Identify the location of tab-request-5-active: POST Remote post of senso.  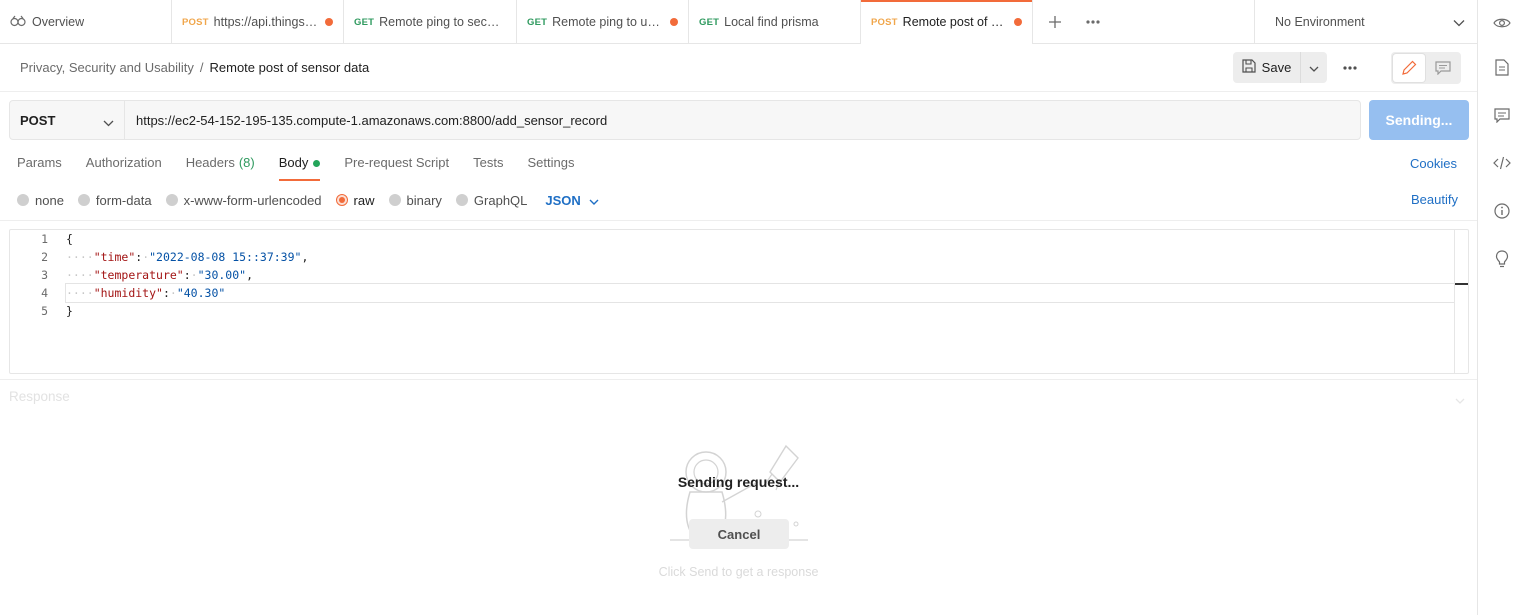
(947, 22).